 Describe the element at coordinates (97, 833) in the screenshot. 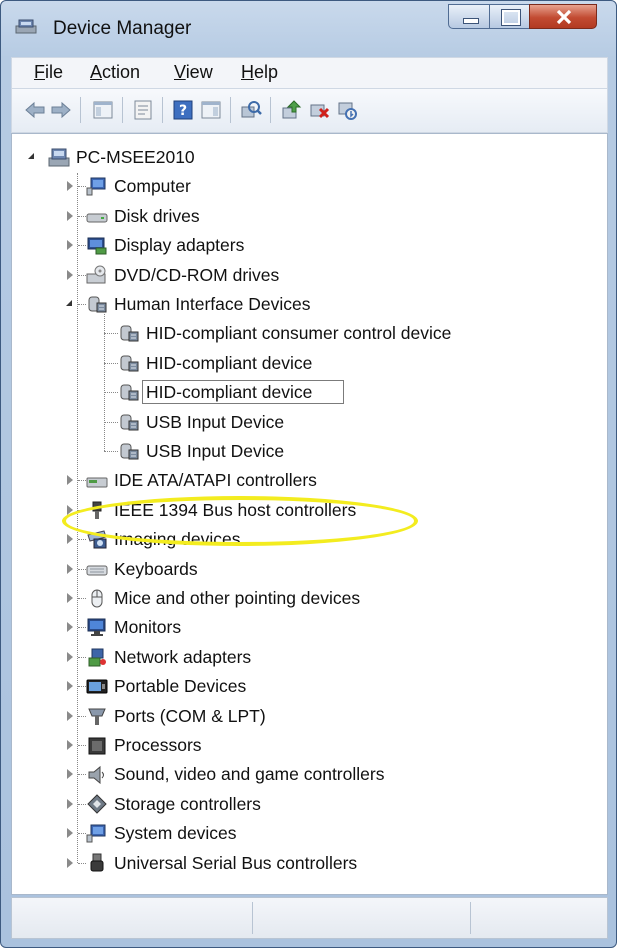

I see `system-device-icon` at that location.